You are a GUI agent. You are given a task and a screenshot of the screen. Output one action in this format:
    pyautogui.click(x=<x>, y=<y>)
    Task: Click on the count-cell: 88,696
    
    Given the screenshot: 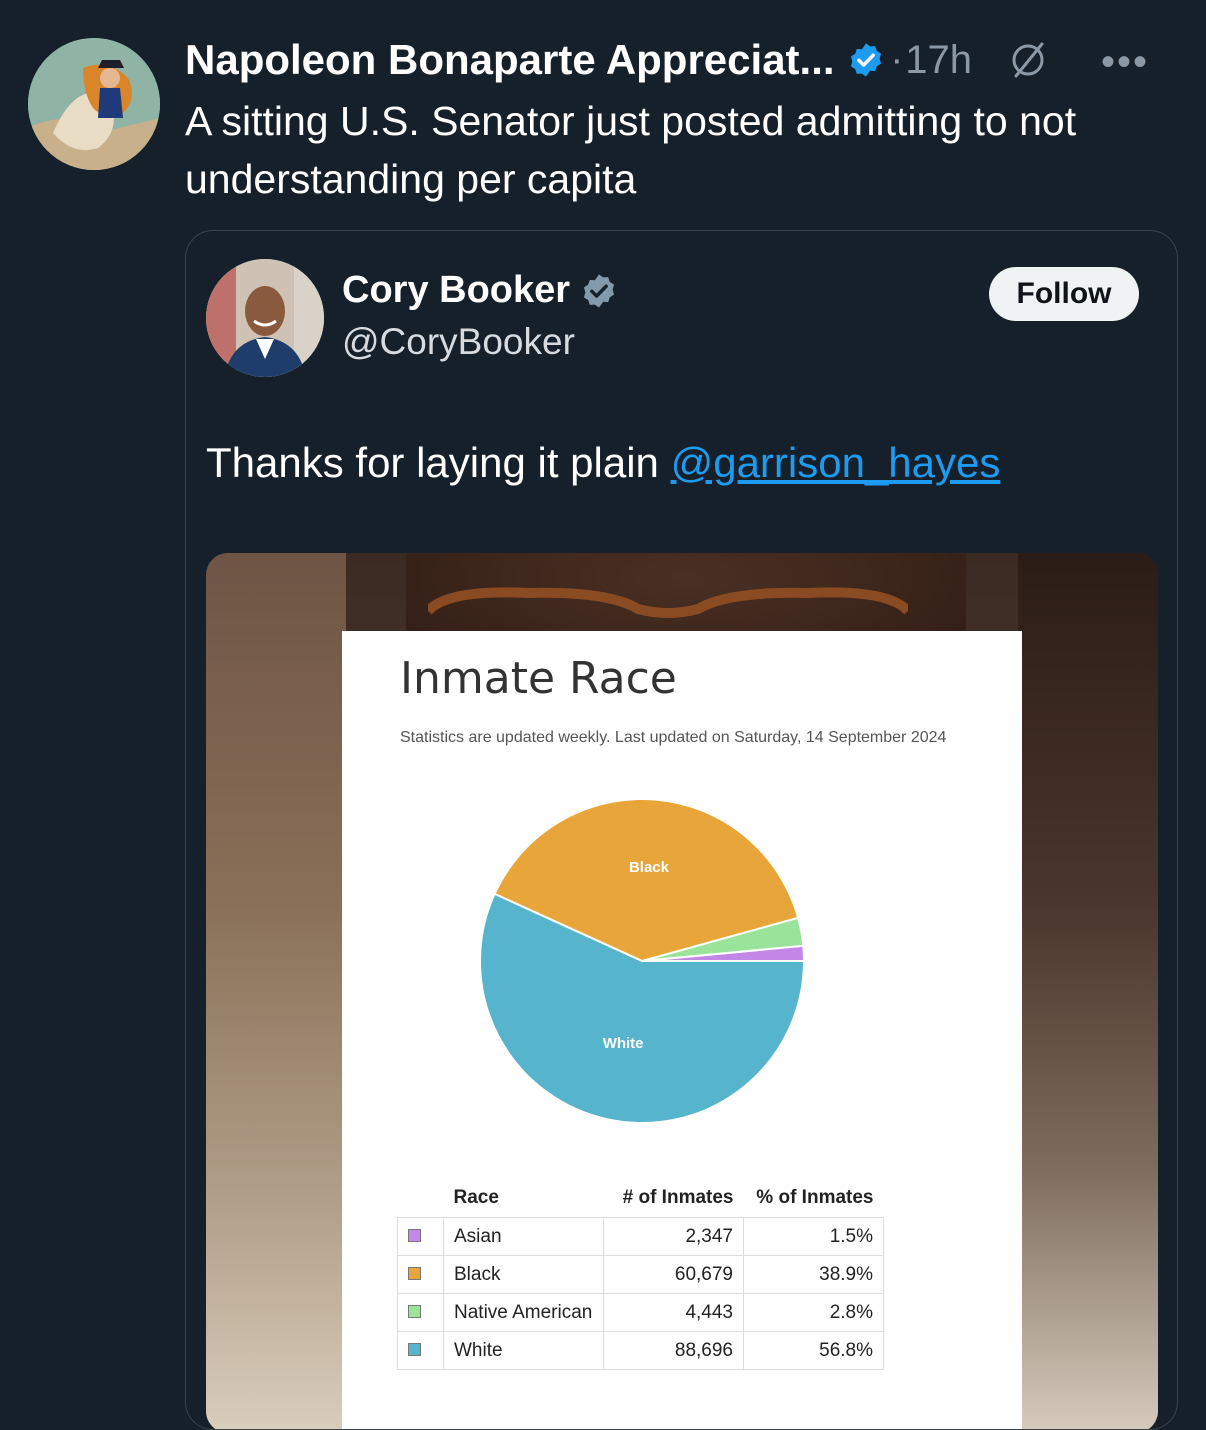 What is the action you would take?
    pyautogui.click(x=673, y=1350)
    